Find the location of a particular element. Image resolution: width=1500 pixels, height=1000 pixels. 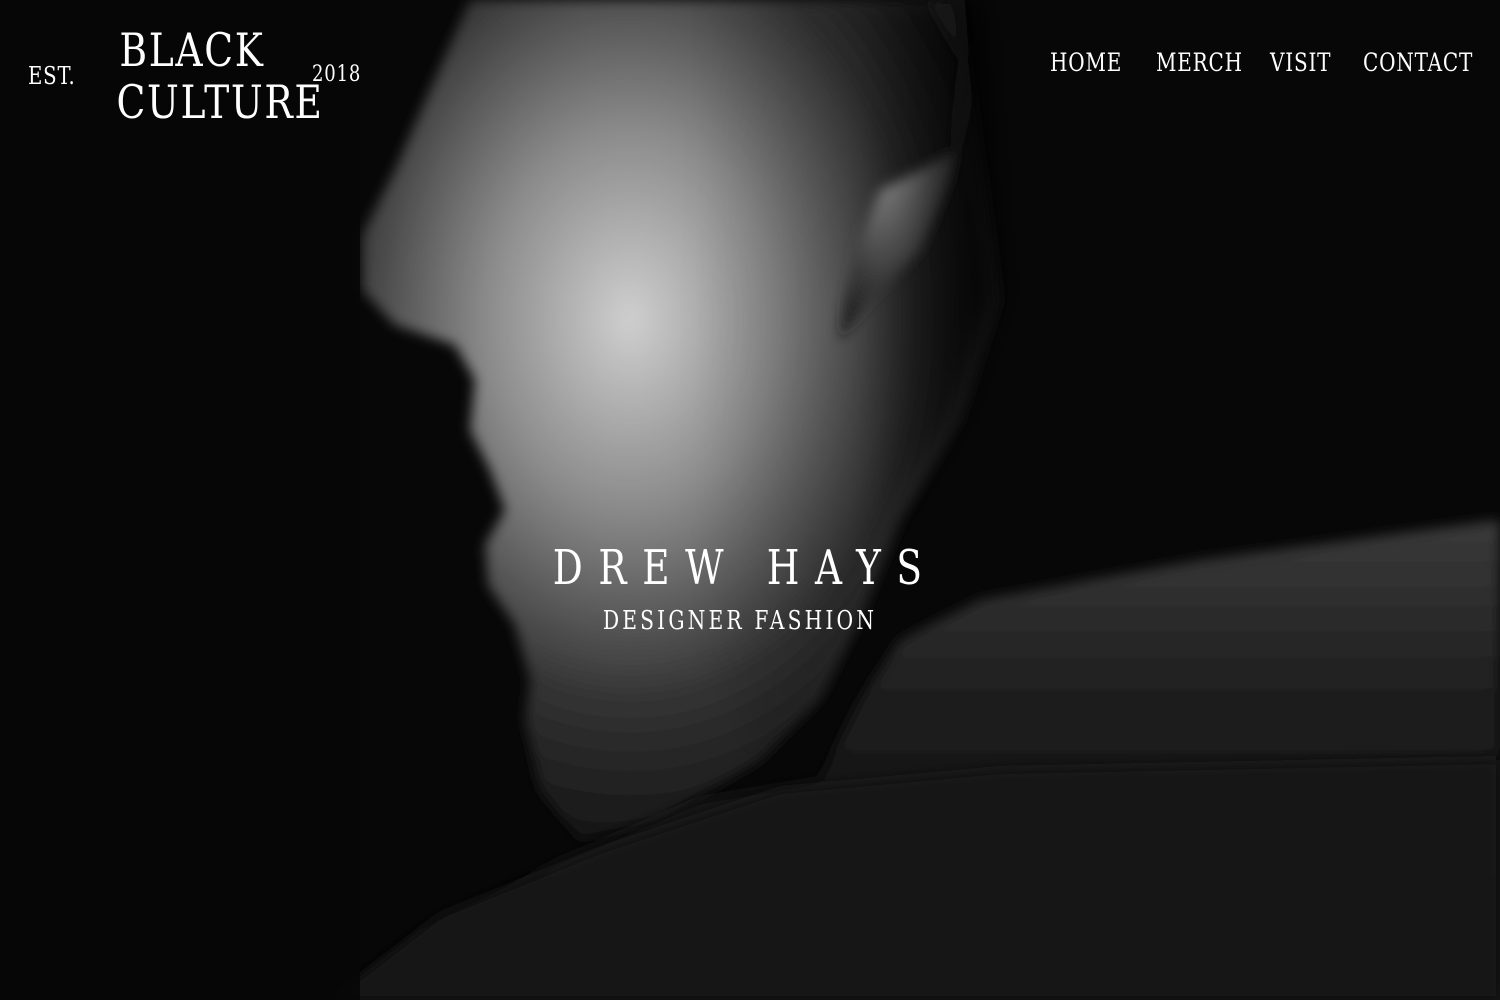

nav-contact-link: CONTACT is located at coordinates (1418, 62).